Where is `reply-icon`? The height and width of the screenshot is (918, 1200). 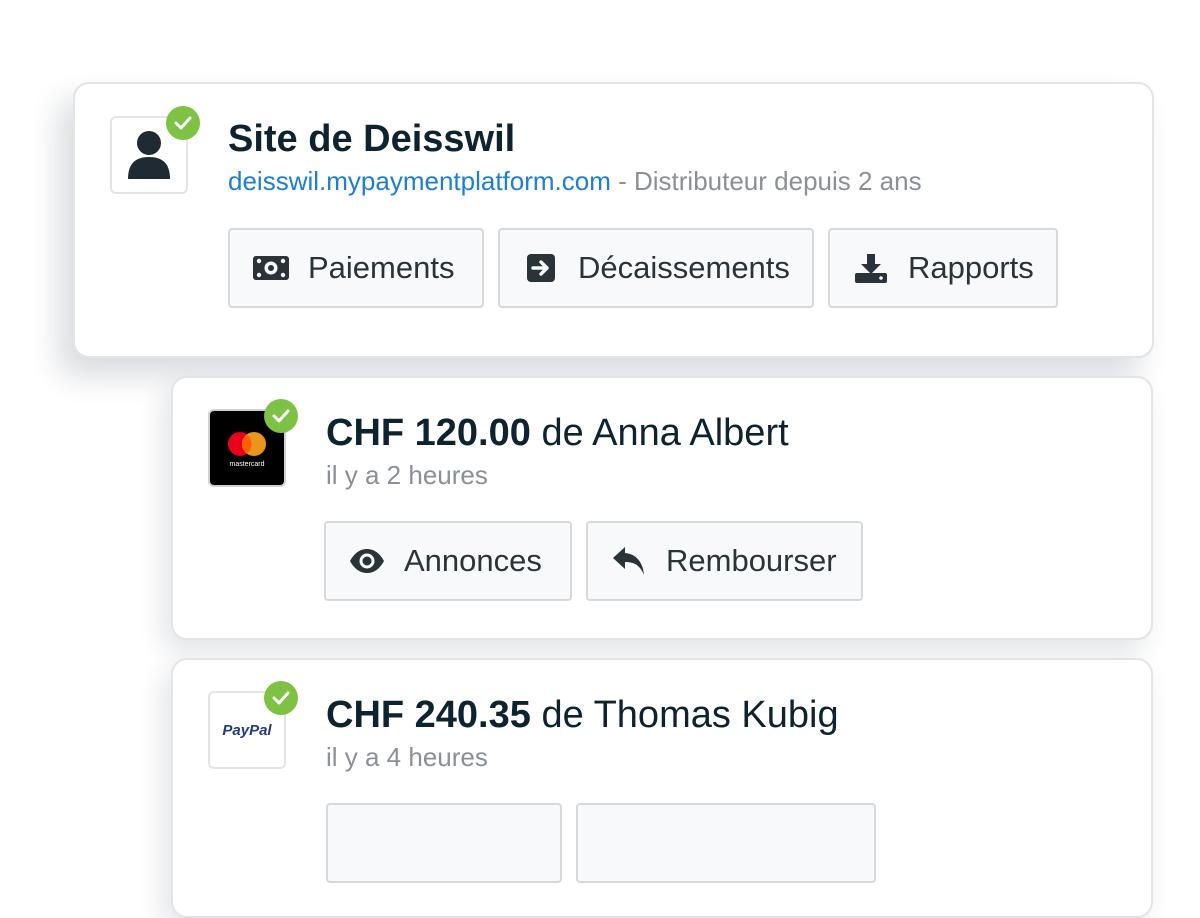 reply-icon is located at coordinates (629, 561).